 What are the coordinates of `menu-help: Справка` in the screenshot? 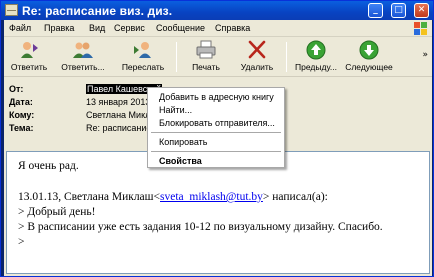 It's located at (232, 28).